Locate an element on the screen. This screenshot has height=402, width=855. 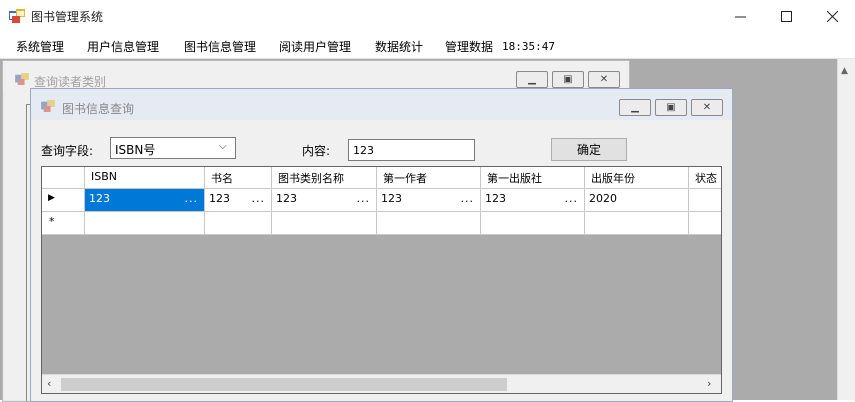
app-title: 图书管理系统 is located at coordinates (67, 17).